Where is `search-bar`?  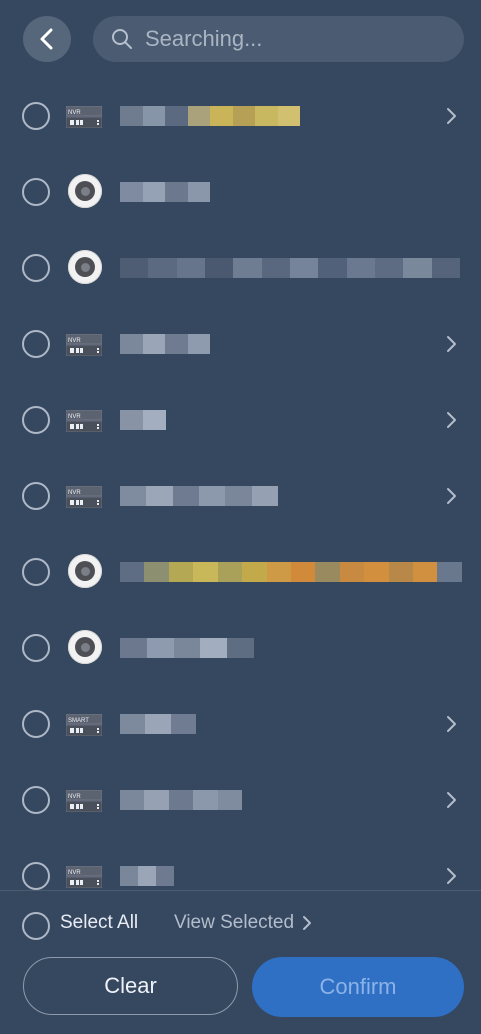
search-bar is located at coordinates (278, 39).